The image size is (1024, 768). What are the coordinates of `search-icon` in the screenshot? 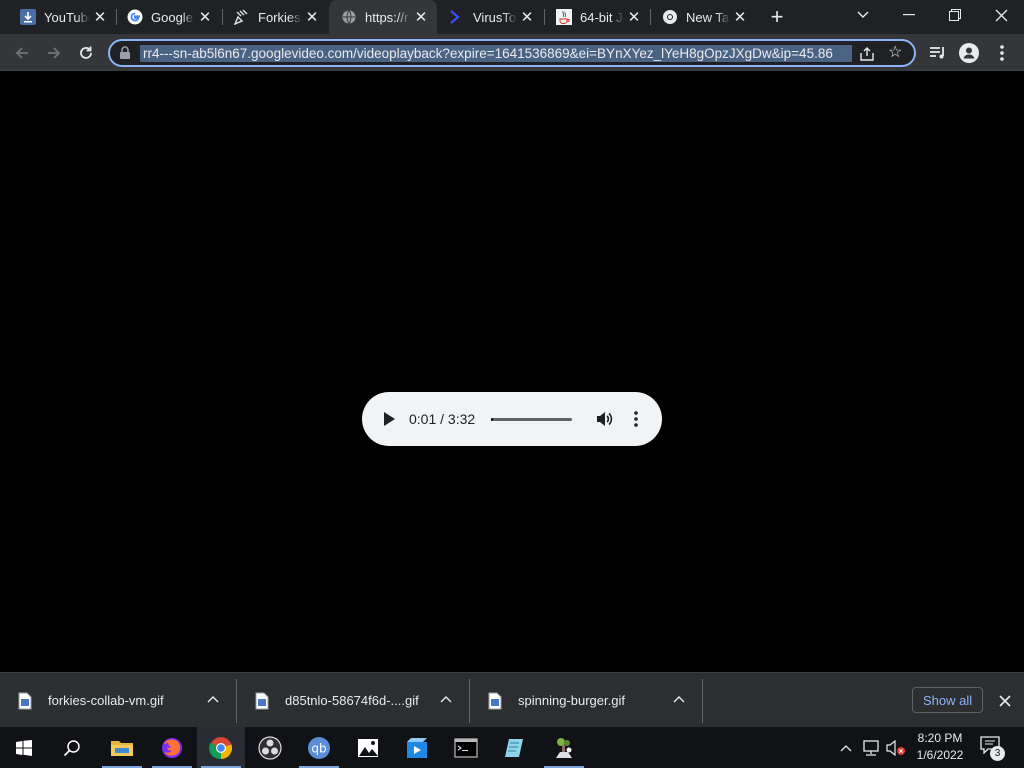 It's located at (71, 747).